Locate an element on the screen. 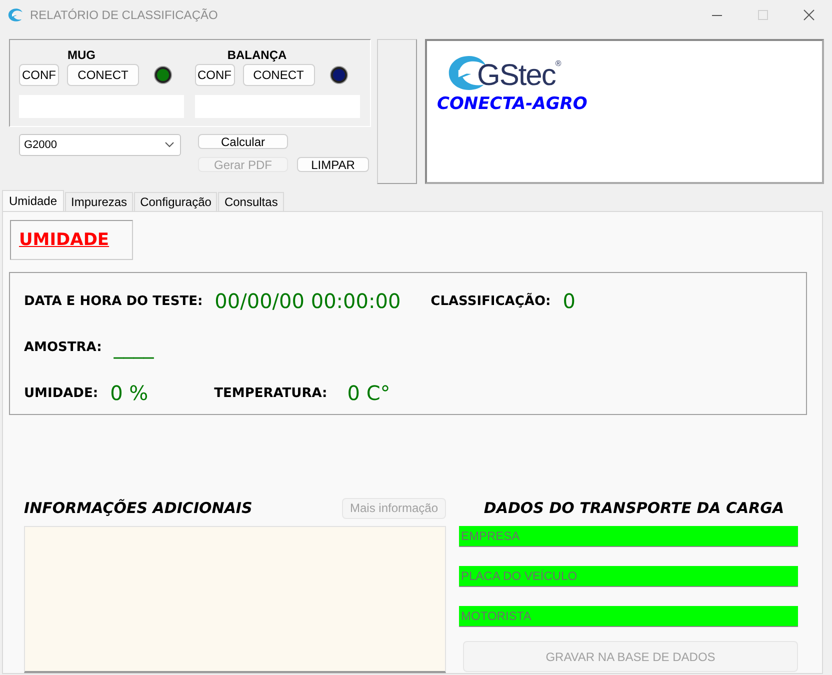 The height and width of the screenshot is (675, 832). field-label: DATA E HORA DO TESTE: is located at coordinates (113, 301).